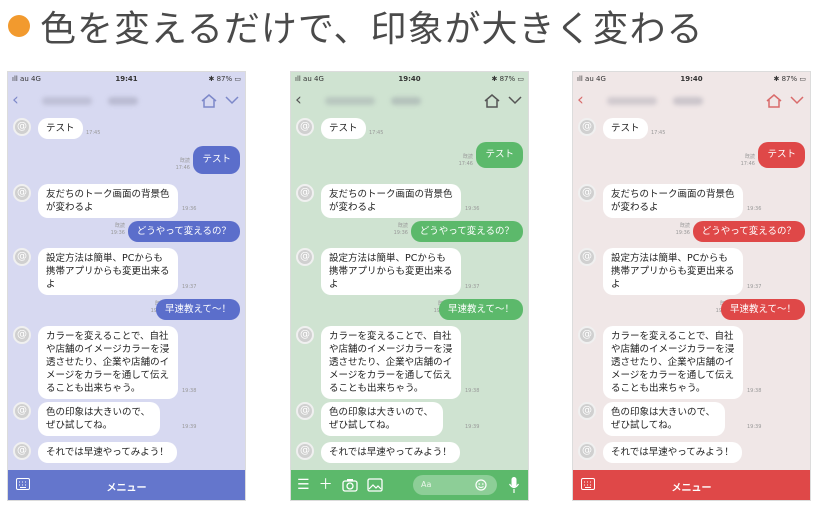 Image resolution: width=824 pixels, height=513 pixels. I want to click on input-toolbar: ☰ ＋ Aa, so click(409, 485).